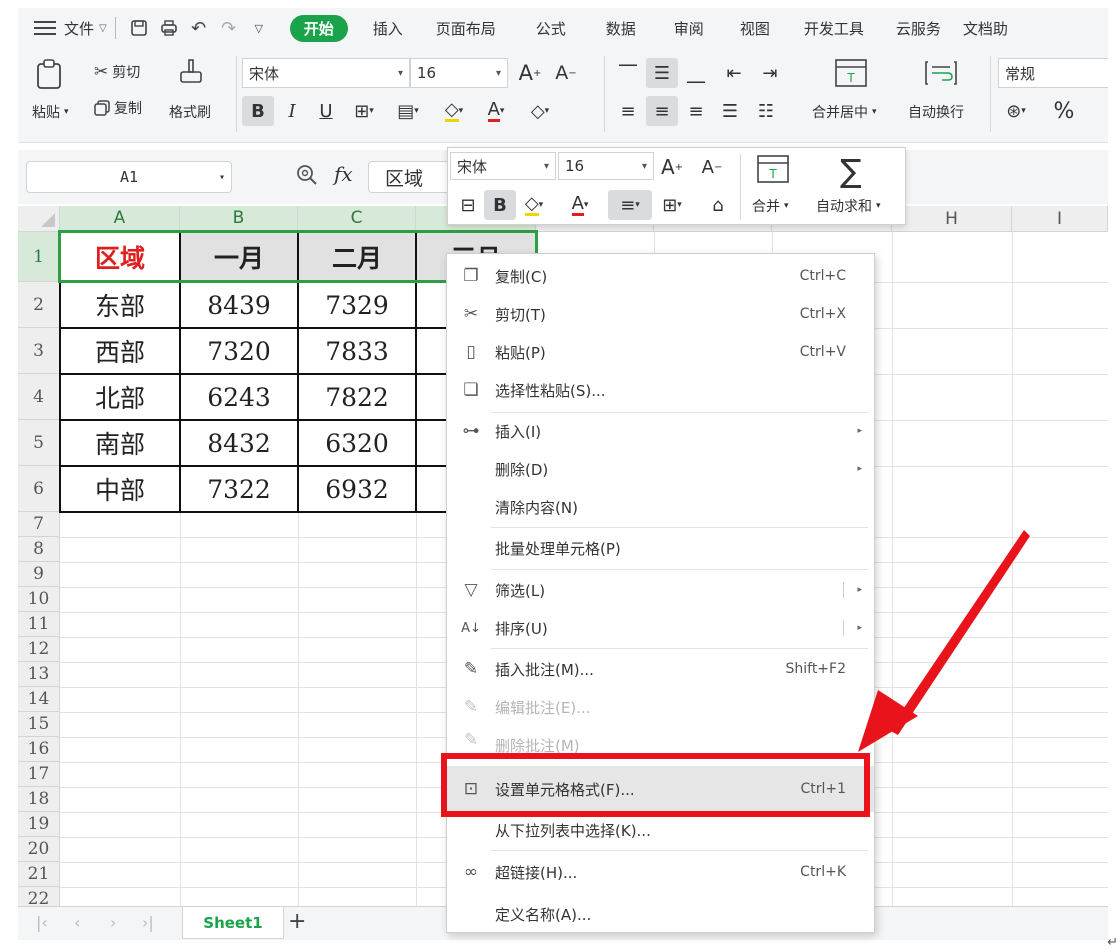 Image resolution: width=1120 pixels, height=952 pixels. What do you see at coordinates (551, 28) in the screenshot?
I see `tab-formulas: 公式` at bounding box center [551, 28].